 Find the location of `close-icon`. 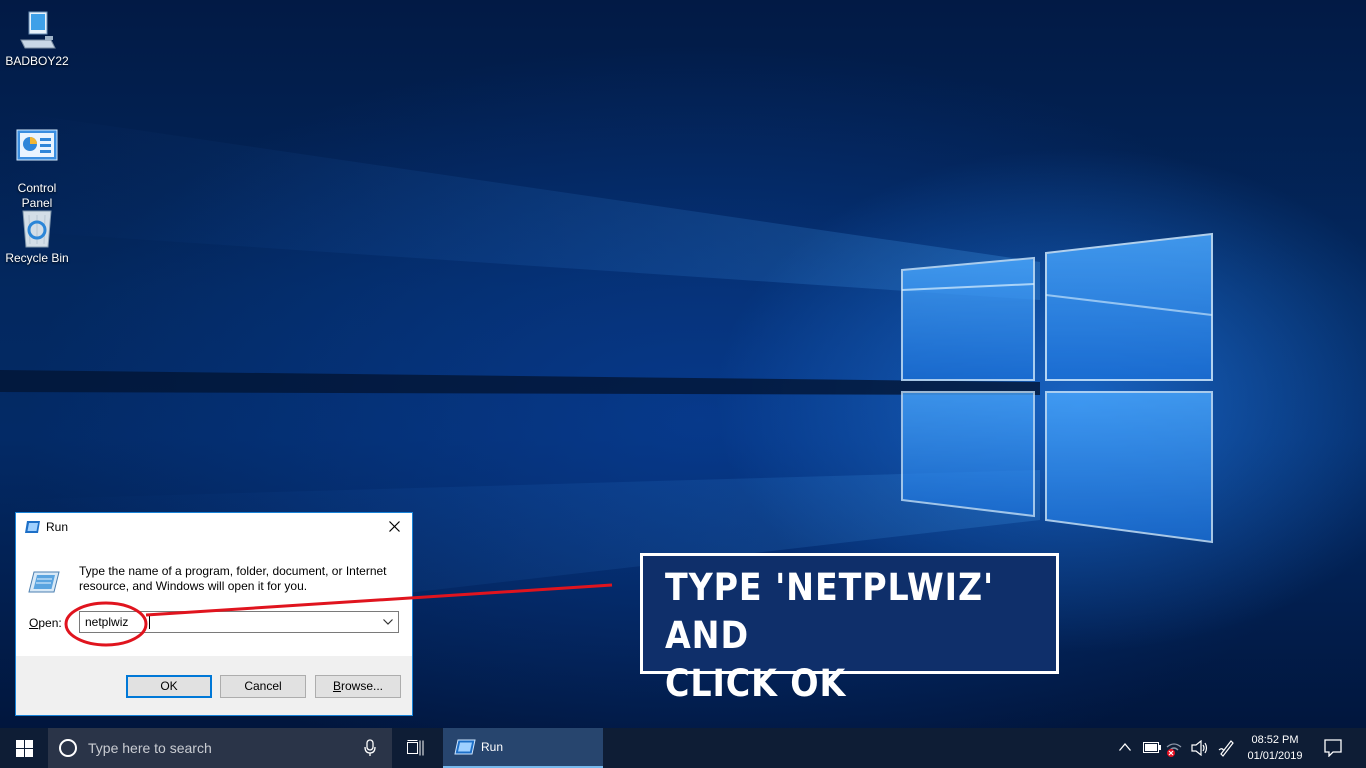

close-icon is located at coordinates (394, 526).